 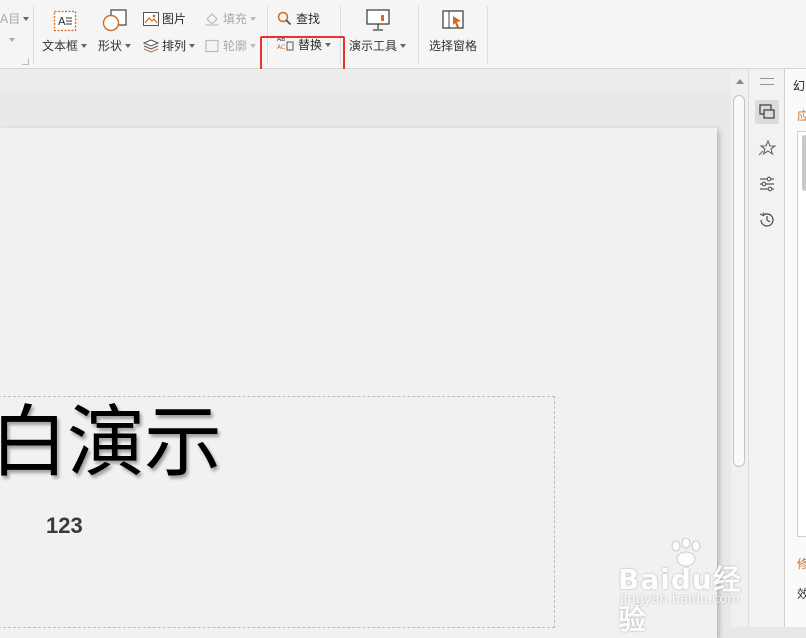 What do you see at coordinates (25, 61) in the screenshot?
I see `group-launcher-icon` at bounding box center [25, 61].